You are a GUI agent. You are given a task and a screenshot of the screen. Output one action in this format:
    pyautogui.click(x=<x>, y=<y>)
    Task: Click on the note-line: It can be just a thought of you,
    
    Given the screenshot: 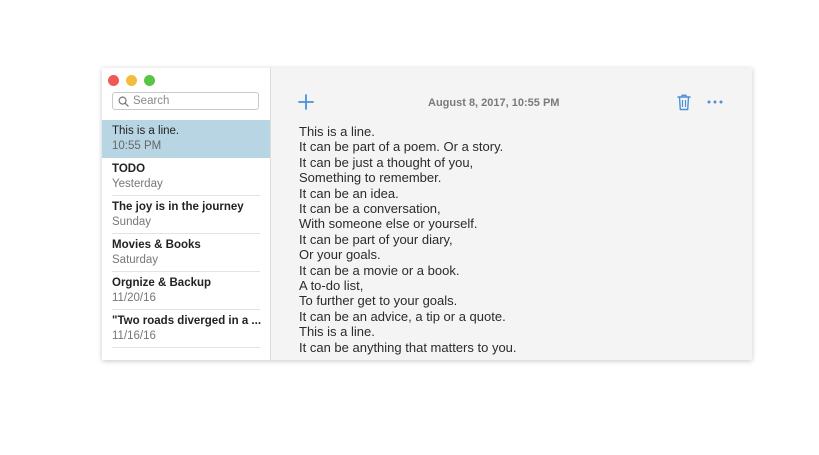 What is the action you would take?
    pyautogui.click(x=386, y=162)
    